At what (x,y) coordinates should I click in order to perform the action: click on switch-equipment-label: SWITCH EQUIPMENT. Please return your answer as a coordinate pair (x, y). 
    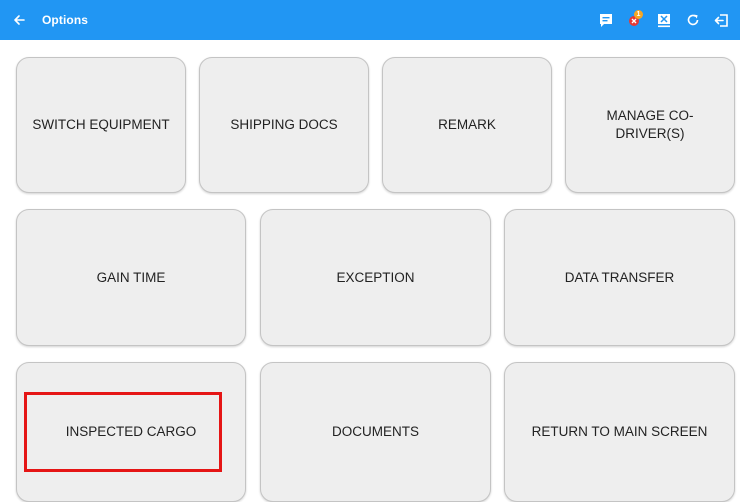
    Looking at the image, I should click on (101, 124).